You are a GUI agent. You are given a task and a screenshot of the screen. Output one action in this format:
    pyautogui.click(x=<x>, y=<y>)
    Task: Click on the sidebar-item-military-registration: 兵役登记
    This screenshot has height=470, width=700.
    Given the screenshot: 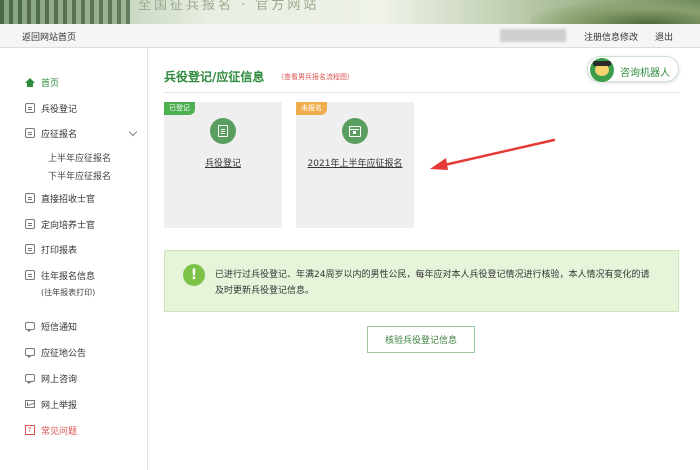 What is the action you would take?
    pyautogui.click(x=50, y=108)
    